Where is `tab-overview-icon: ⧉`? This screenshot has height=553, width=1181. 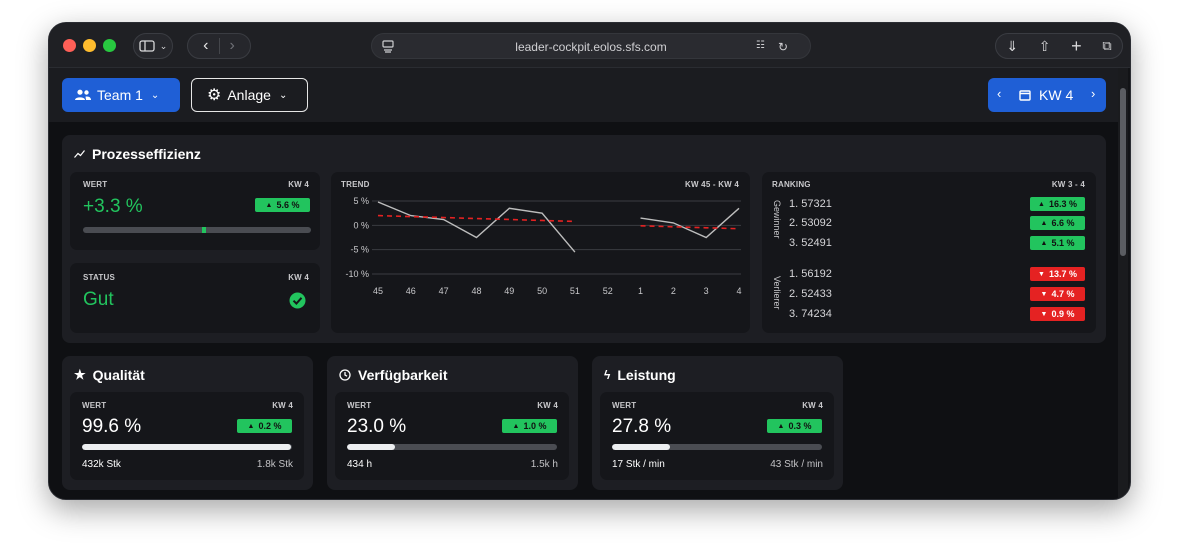
tab-overview-icon: ⧉ is located at coordinates (1106, 46).